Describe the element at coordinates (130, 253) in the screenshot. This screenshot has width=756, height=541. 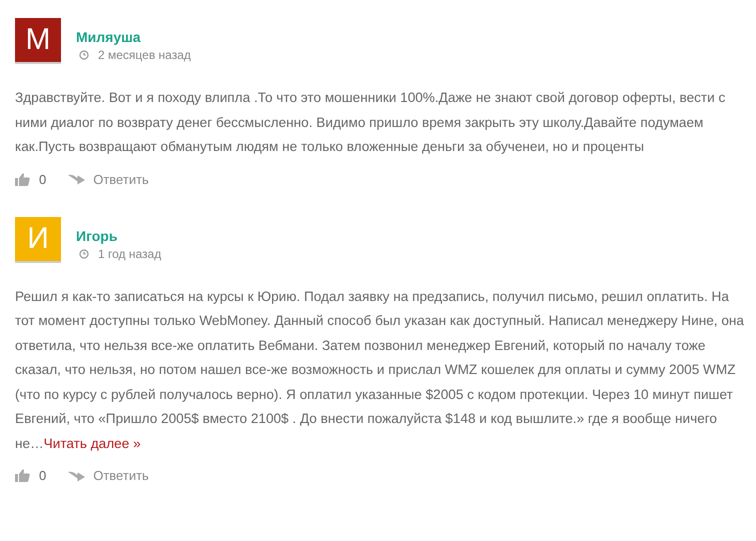
I see `comment-time: 1 год назад` at that location.